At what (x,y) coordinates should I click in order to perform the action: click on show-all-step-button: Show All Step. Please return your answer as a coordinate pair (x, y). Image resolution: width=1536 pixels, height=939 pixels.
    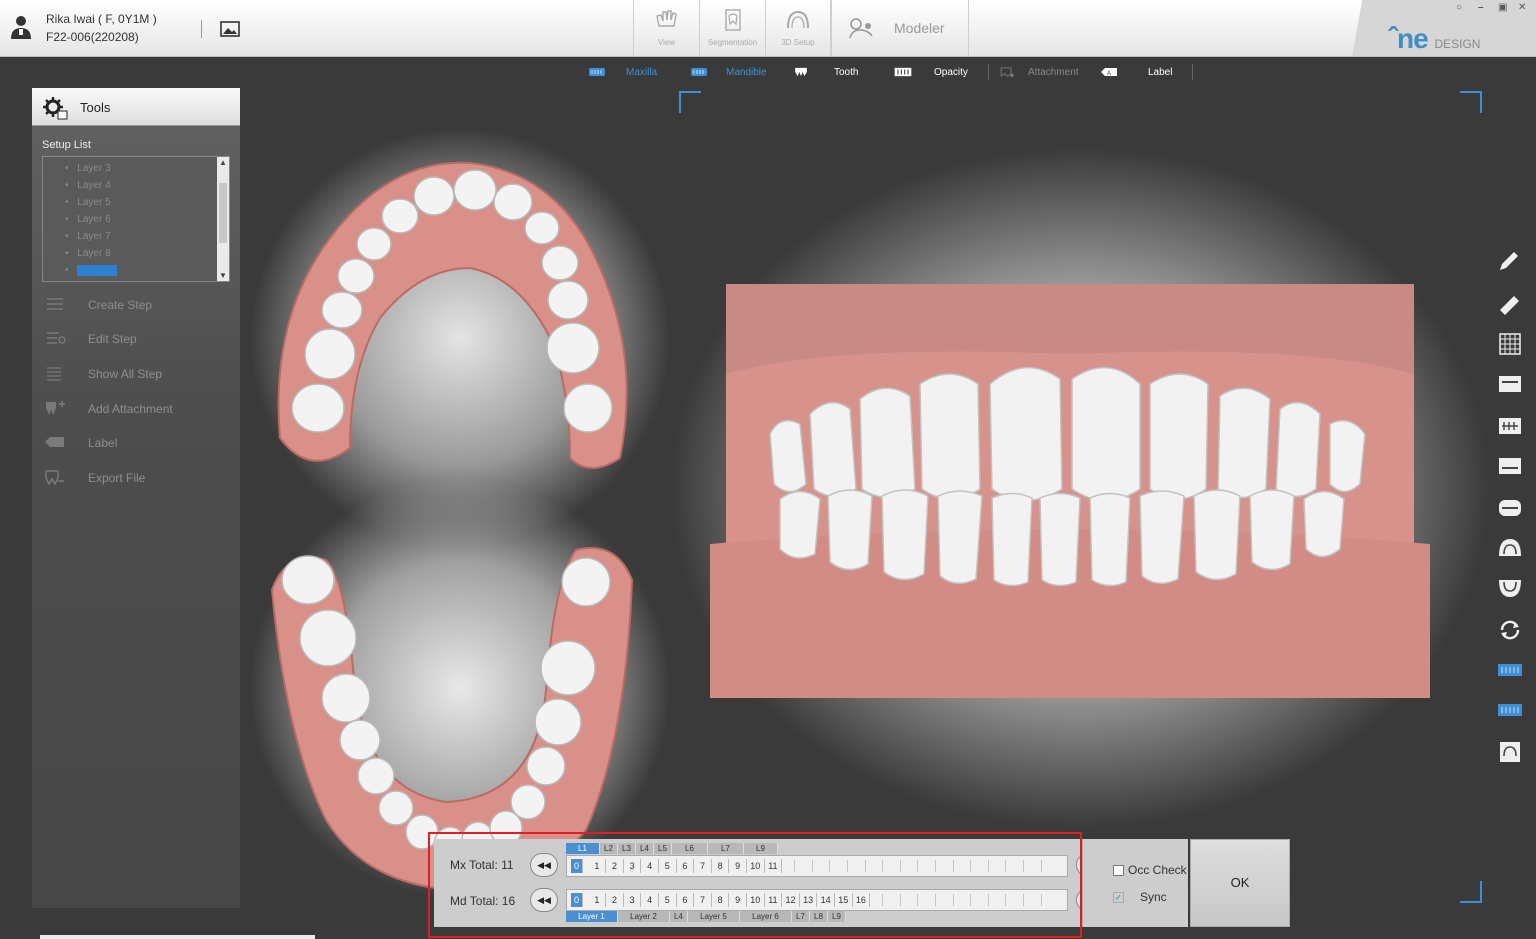
    Looking at the image, I should click on (137, 374).